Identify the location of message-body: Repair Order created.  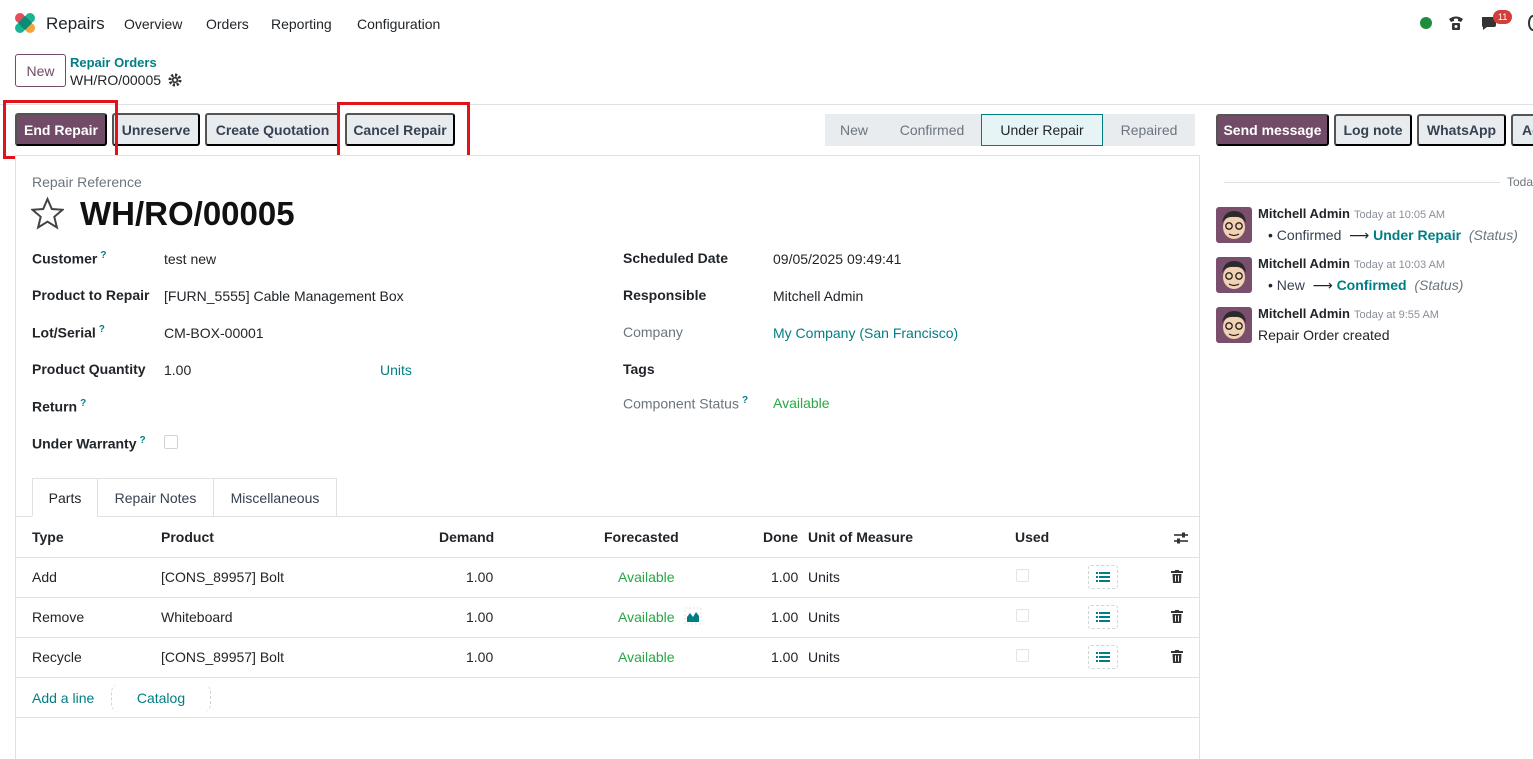
(1324, 335).